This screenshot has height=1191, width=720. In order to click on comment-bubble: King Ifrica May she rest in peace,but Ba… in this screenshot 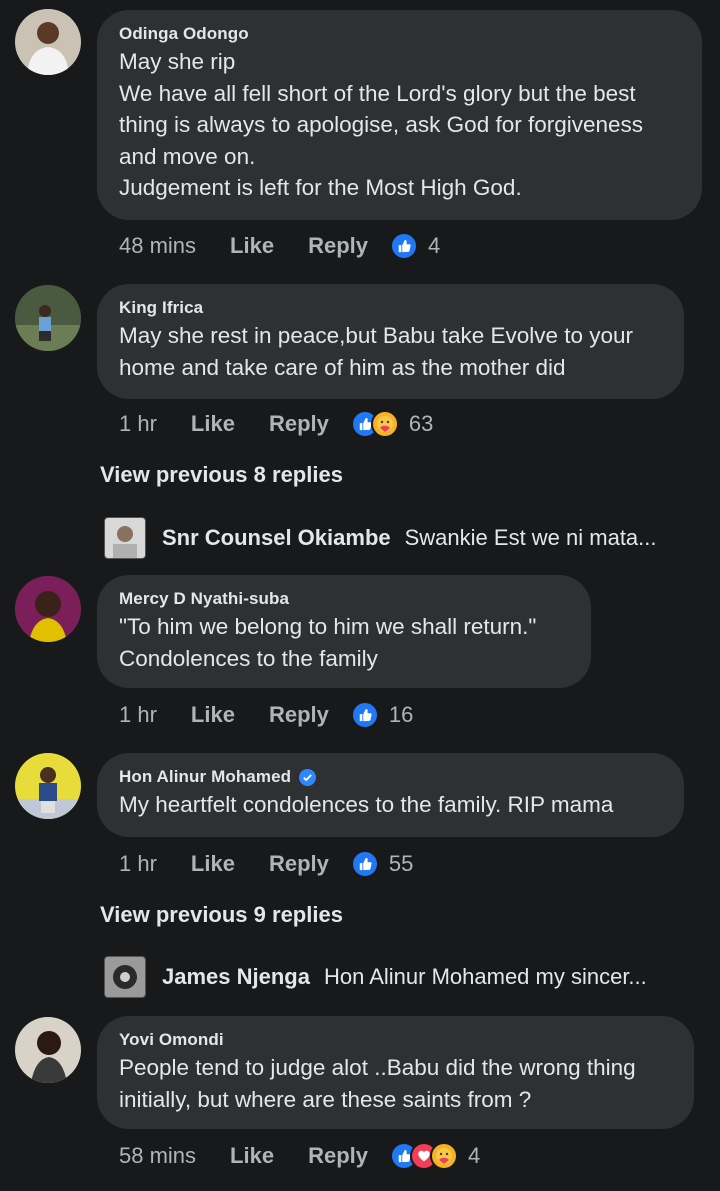, I will do `click(390, 341)`.